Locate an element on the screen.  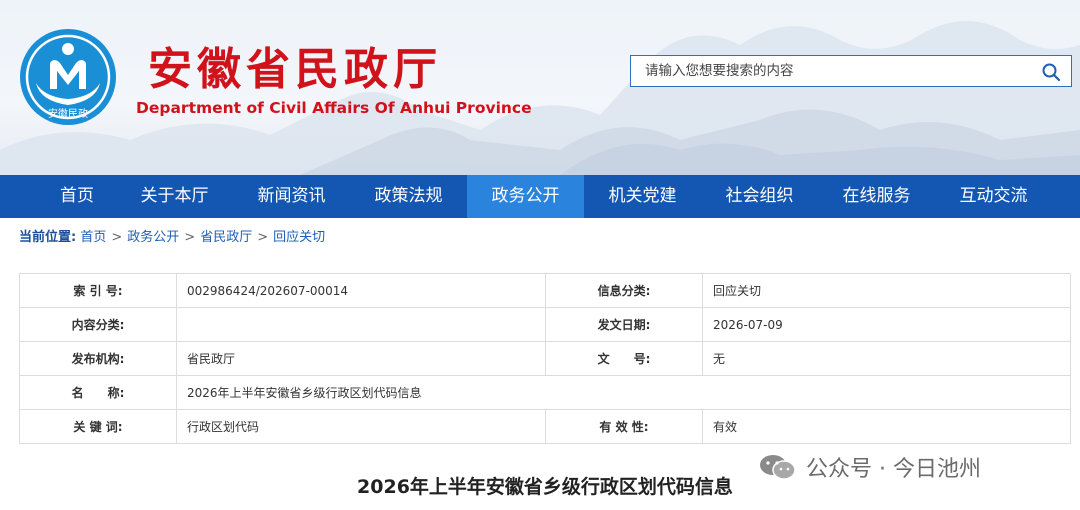
meta-value-name: 2026年上半年安徽省乡级行政区划代码信息 is located at coordinates (623, 392).